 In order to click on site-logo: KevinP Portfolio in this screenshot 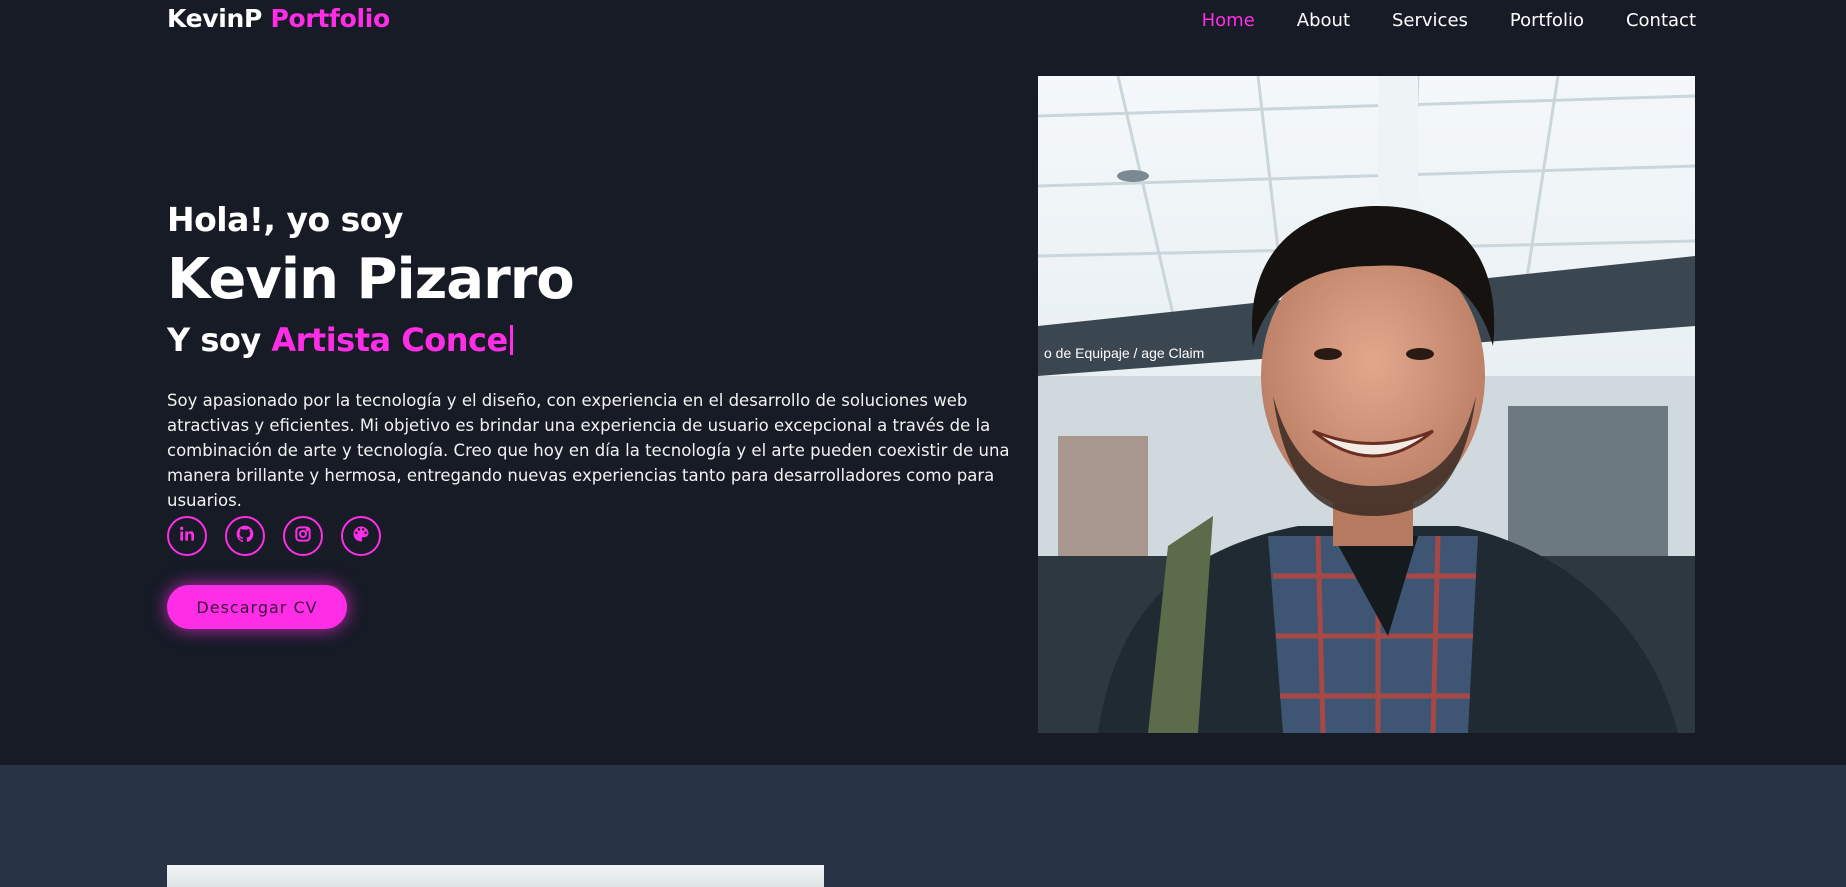, I will do `click(278, 18)`.